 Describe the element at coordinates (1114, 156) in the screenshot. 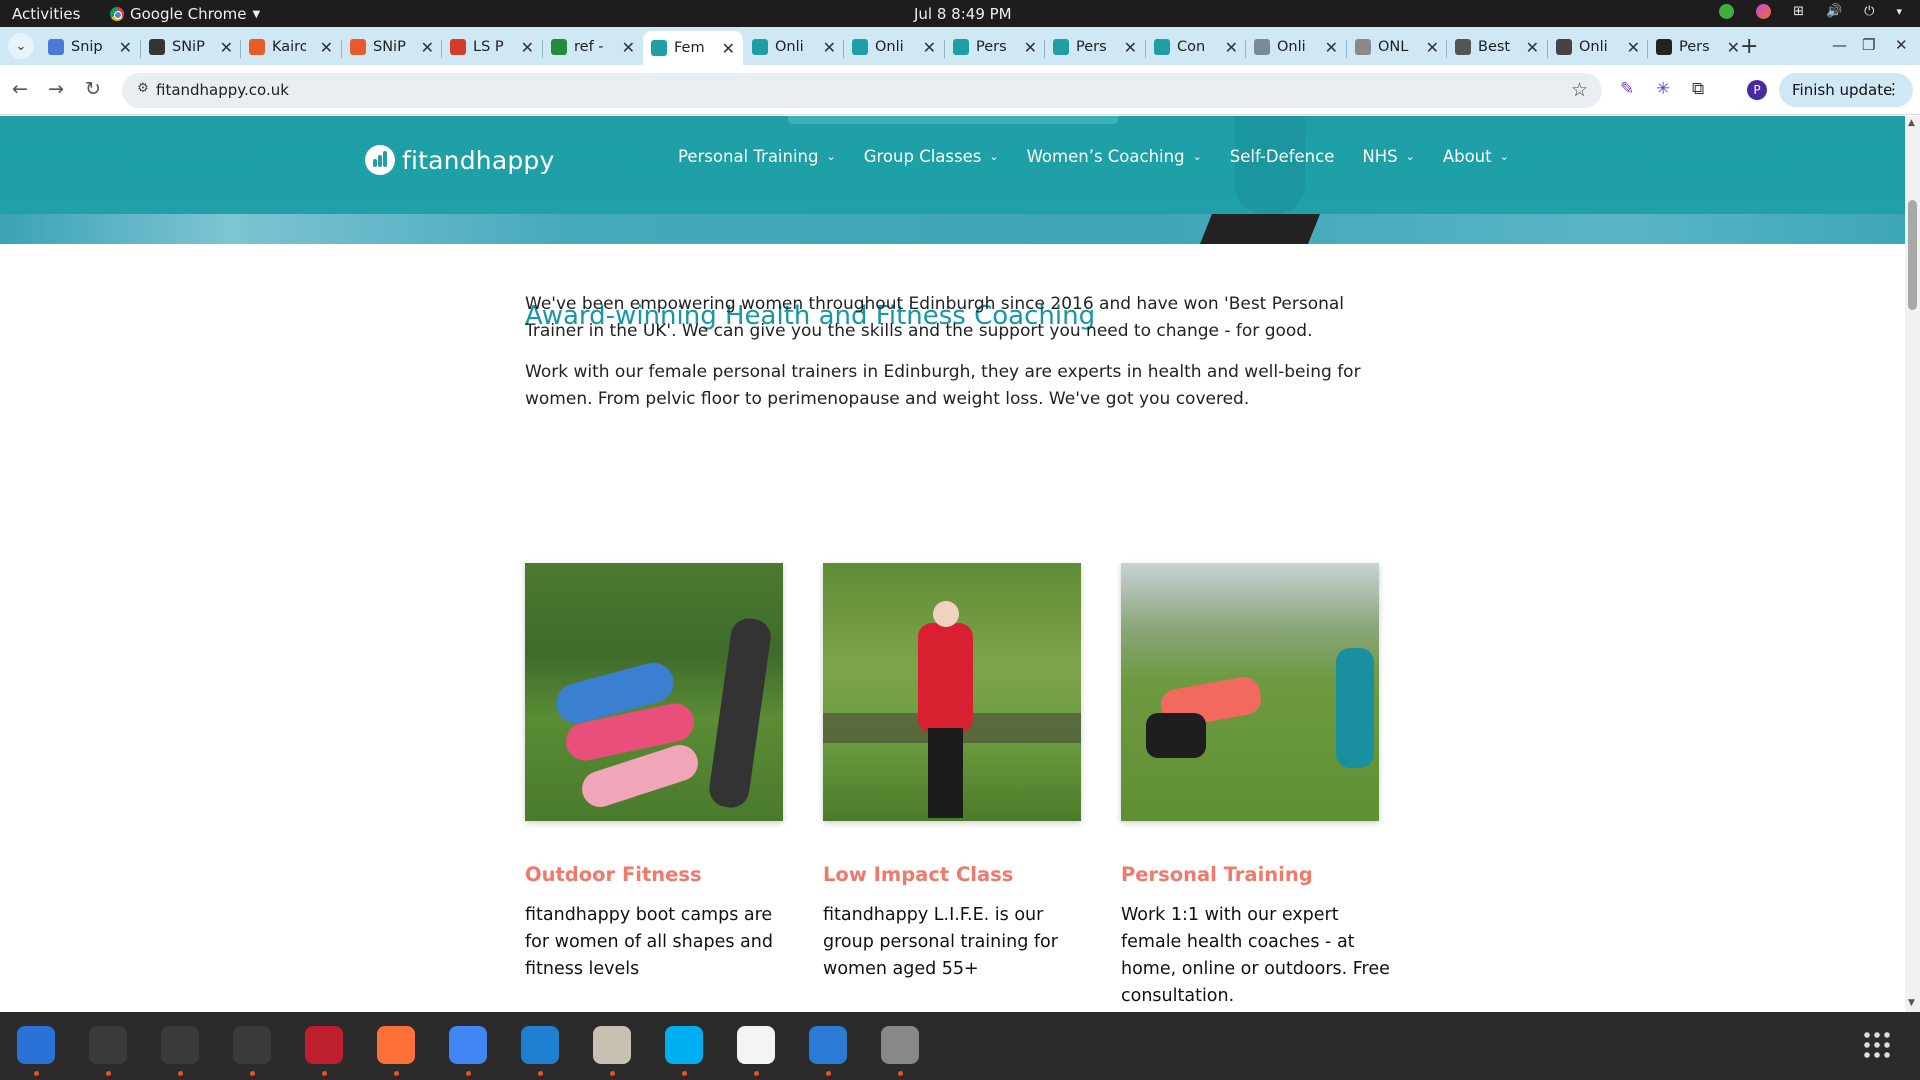

I see `nav-item: Women’s Coaching ⌄` at that location.